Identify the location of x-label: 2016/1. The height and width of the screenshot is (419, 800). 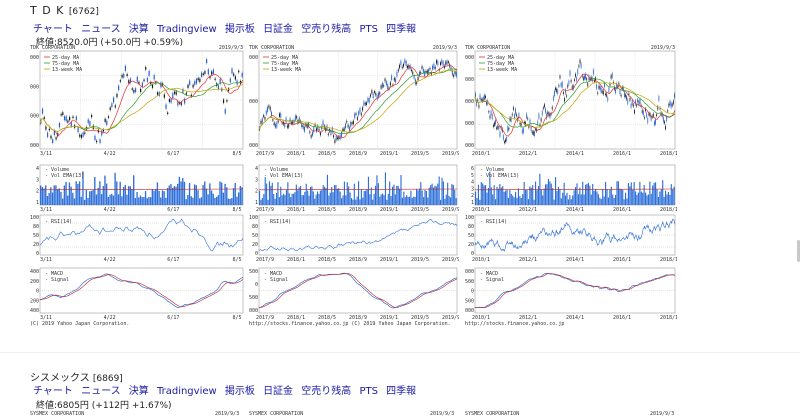
(622, 154).